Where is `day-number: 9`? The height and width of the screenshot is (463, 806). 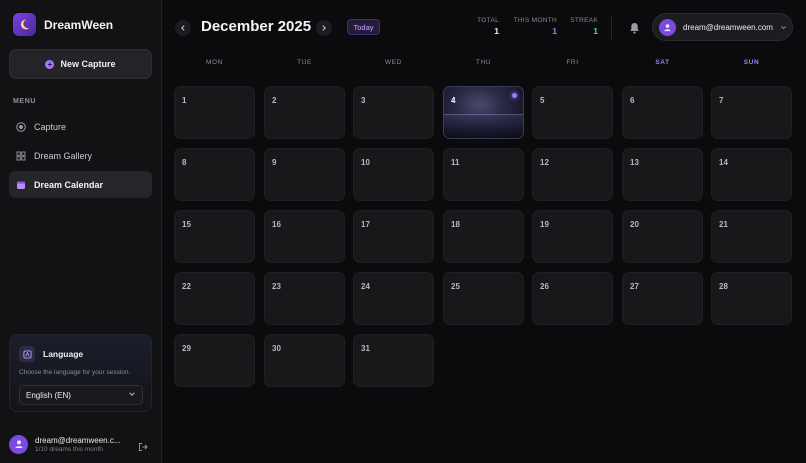 day-number: 9 is located at coordinates (274, 162).